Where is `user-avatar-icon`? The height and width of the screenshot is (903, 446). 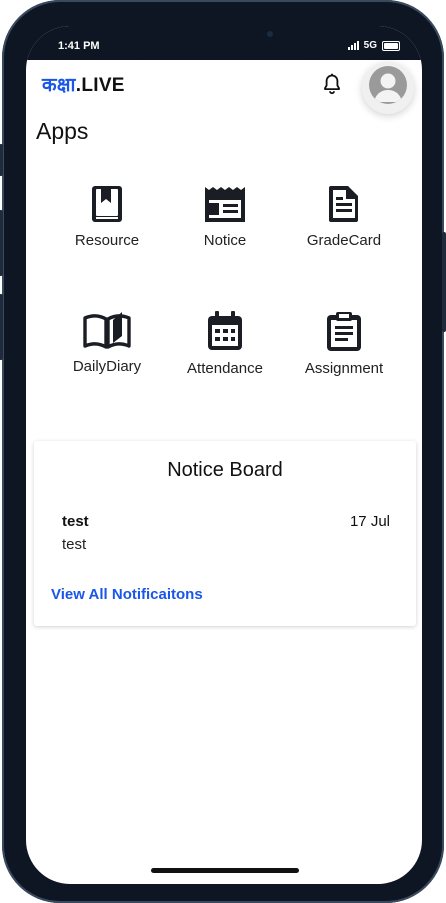 user-avatar-icon is located at coordinates (388, 85).